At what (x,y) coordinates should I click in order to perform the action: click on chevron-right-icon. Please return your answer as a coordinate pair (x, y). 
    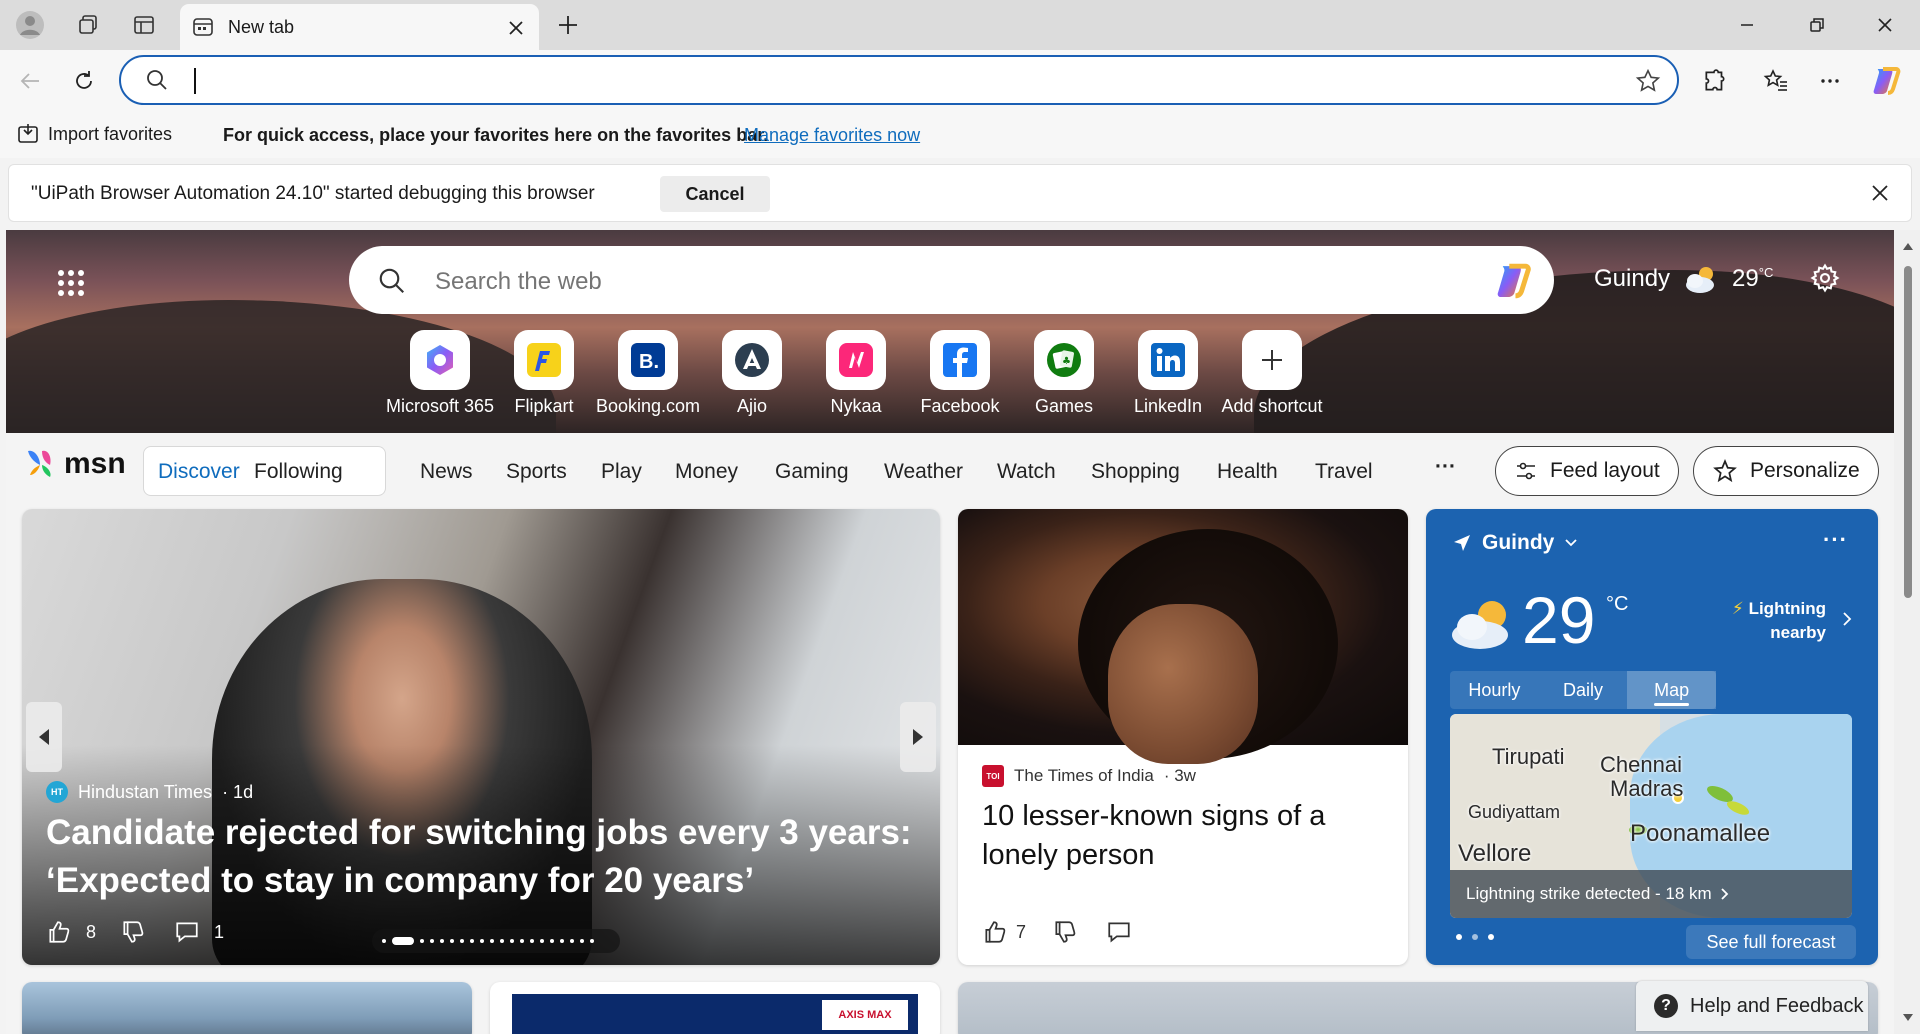
    Looking at the image, I should click on (1847, 619).